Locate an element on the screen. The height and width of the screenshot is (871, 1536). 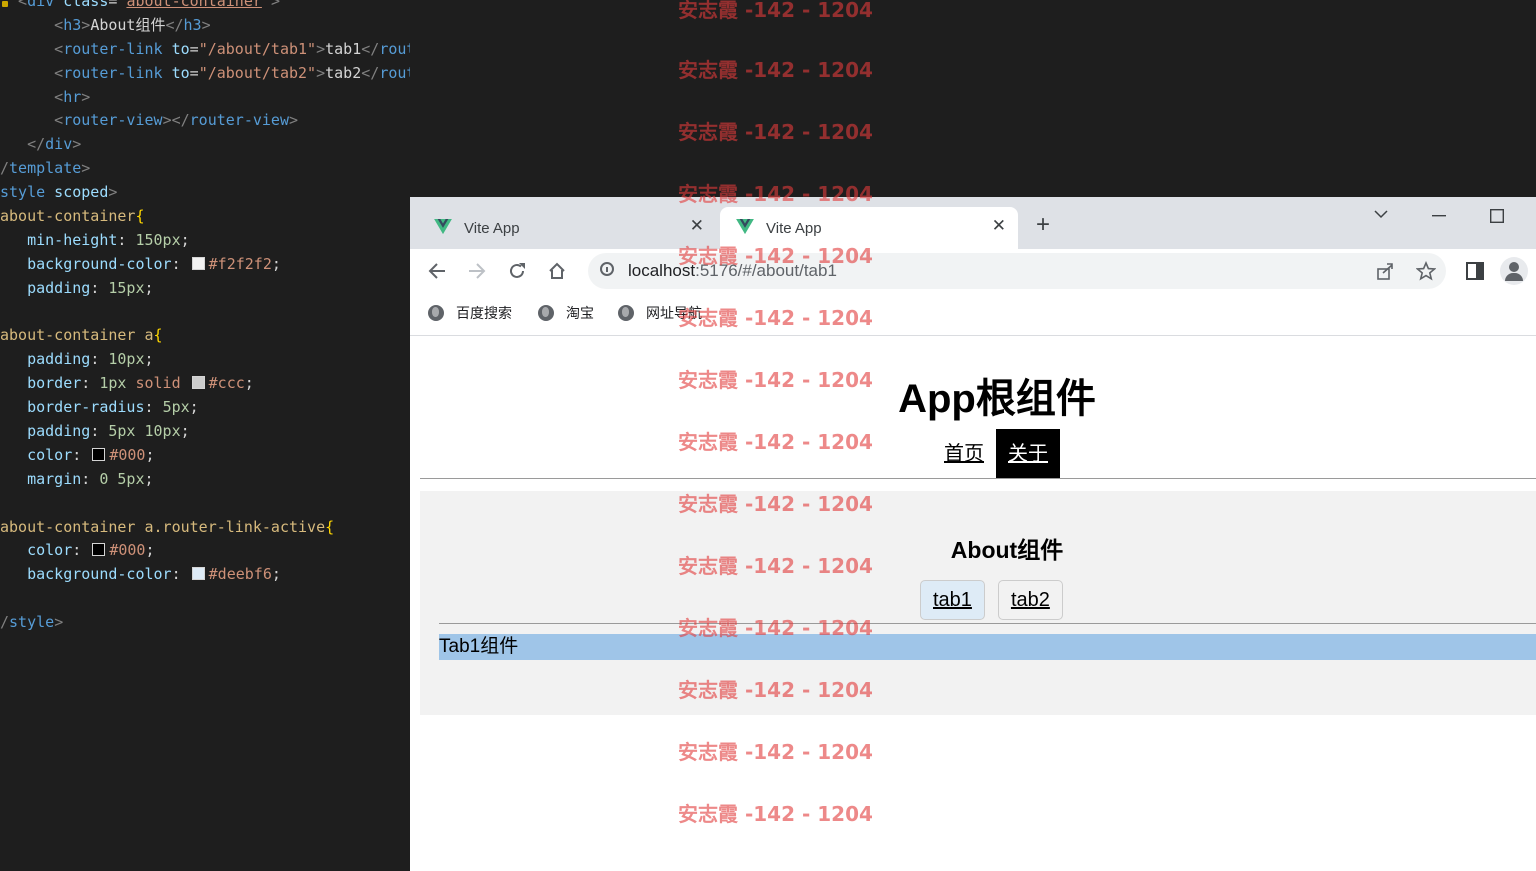
code-line: background-color: #deebf6; is located at coordinates (205, 575).